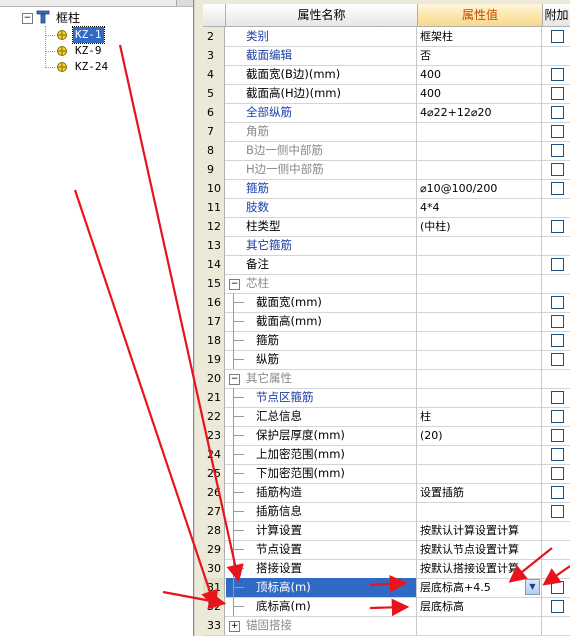 The width and height of the screenshot is (570, 636). What do you see at coordinates (480, 226) in the screenshot?
I see `property-value-cell: (中柱)` at bounding box center [480, 226].